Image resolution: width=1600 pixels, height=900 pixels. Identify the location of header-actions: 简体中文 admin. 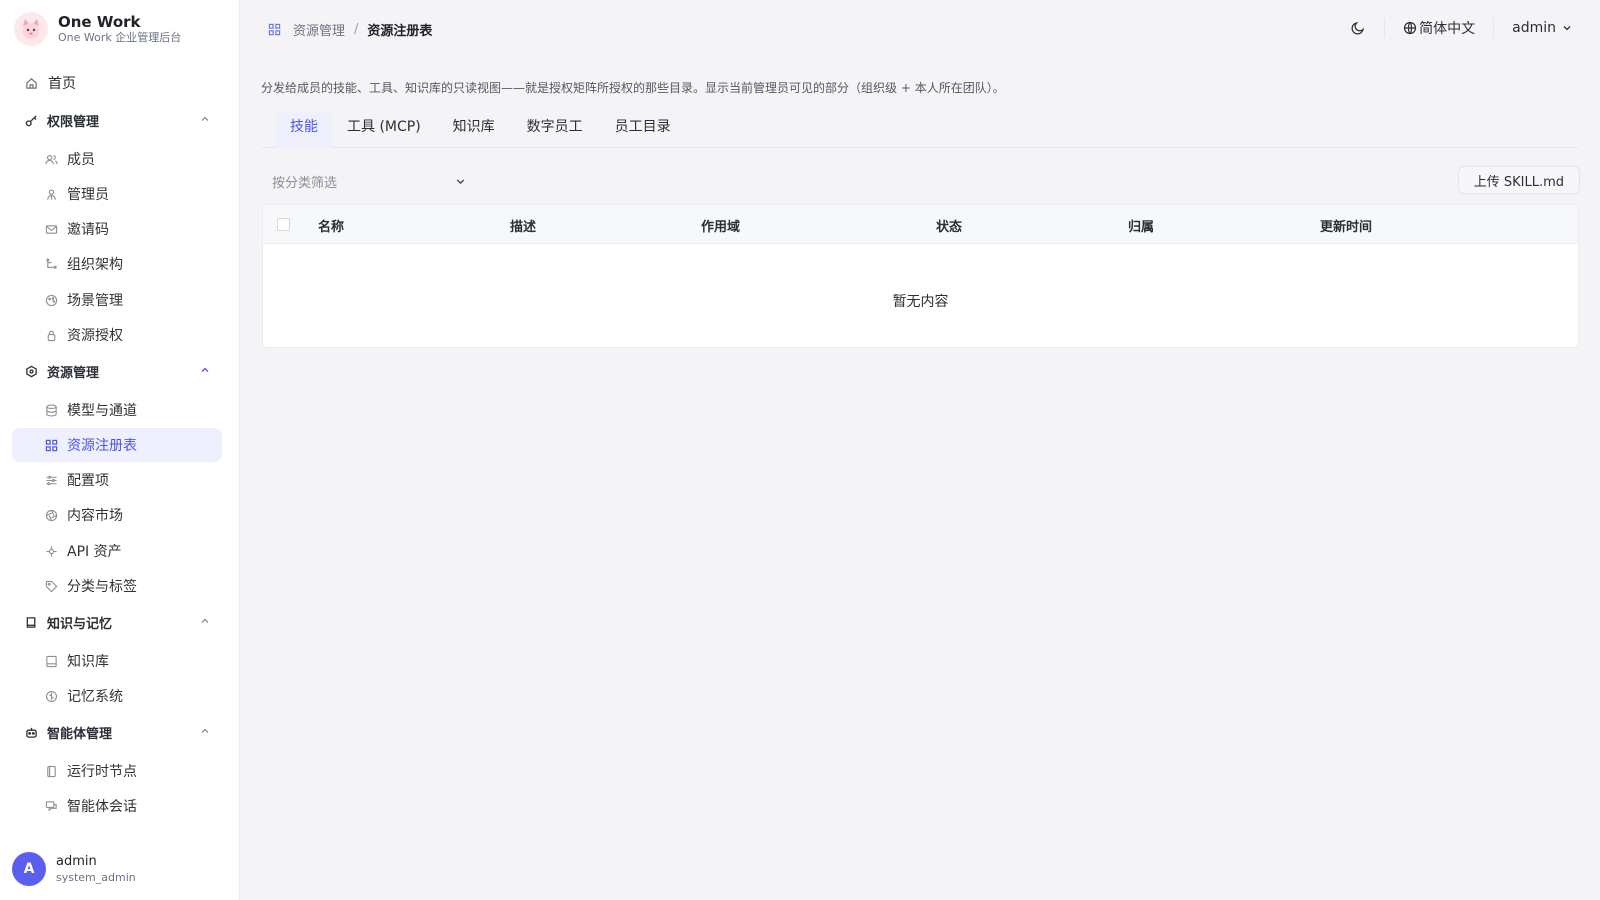
(1461, 28).